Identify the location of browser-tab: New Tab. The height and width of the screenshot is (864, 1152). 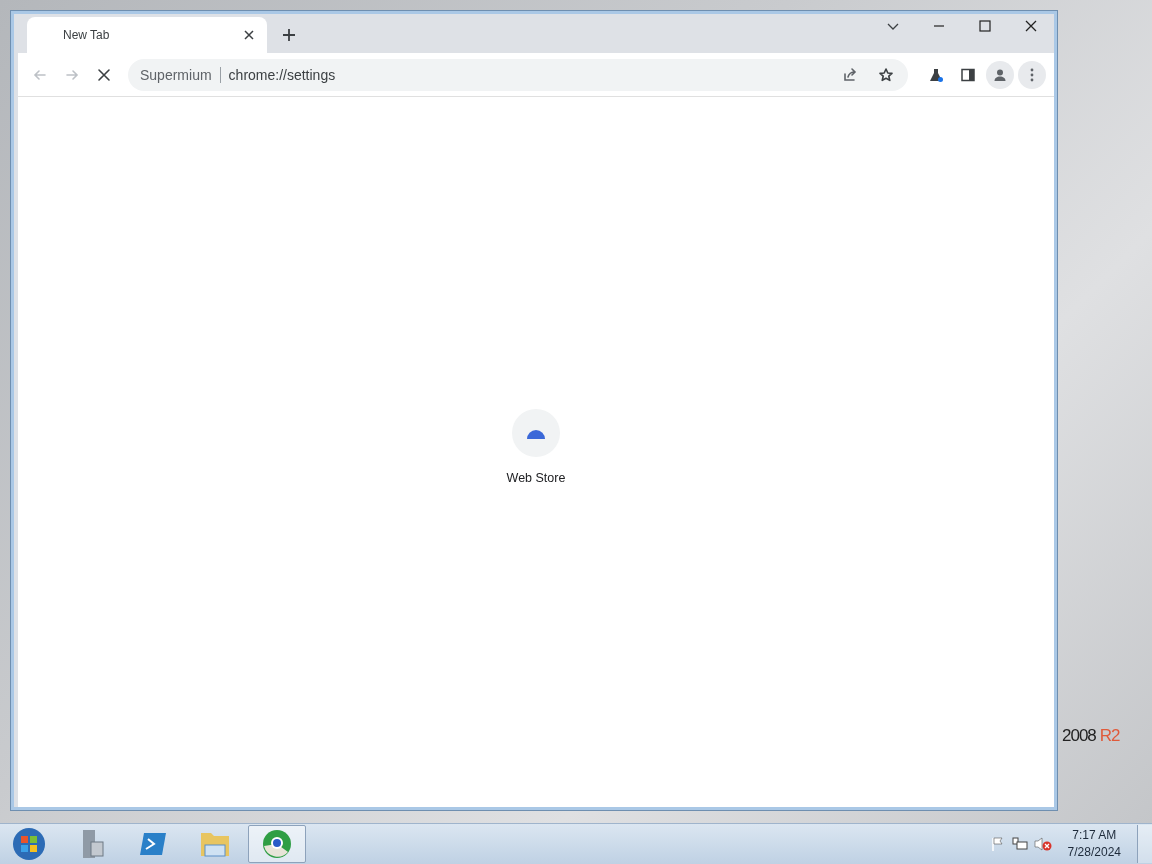
(147, 35).